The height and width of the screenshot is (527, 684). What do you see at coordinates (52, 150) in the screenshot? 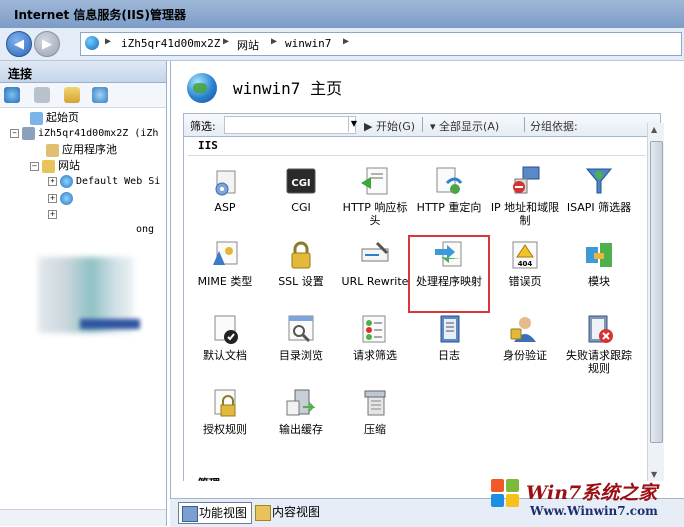
I see `app-pool-icon` at bounding box center [52, 150].